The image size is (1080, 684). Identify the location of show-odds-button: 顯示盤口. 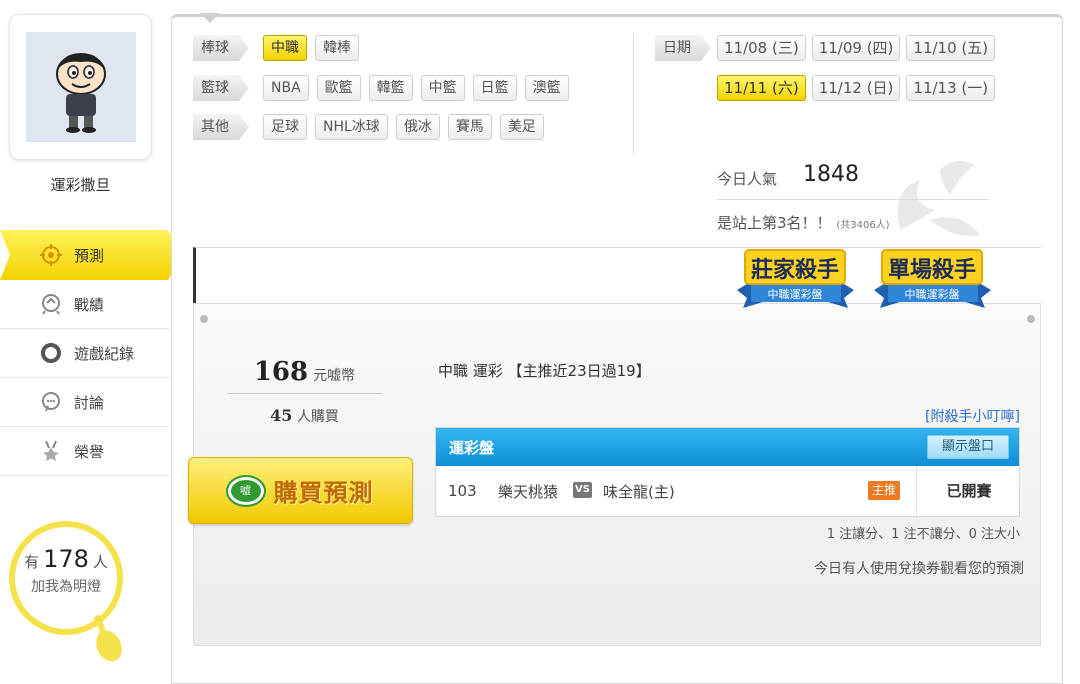
(967, 447).